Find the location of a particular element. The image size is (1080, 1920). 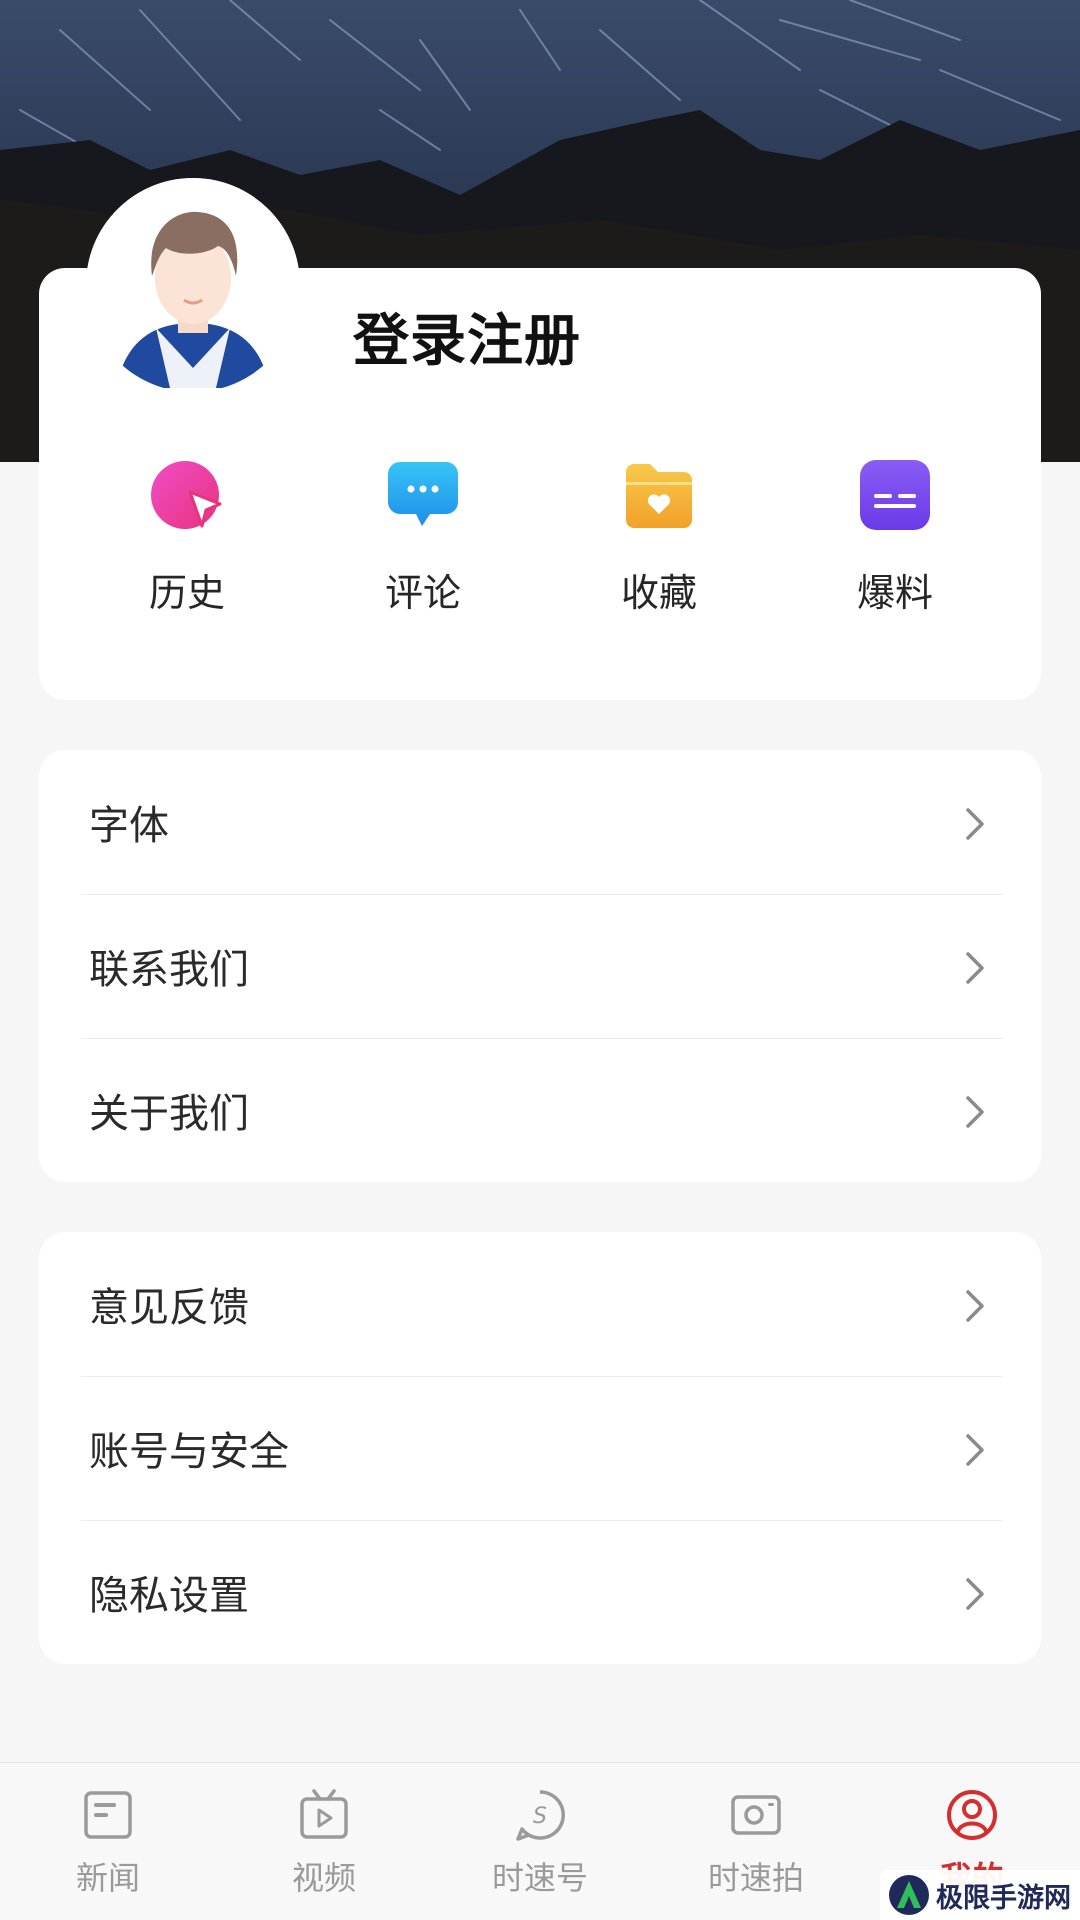

quick-action-report: 爆料 is located at coordinates (895, 538).